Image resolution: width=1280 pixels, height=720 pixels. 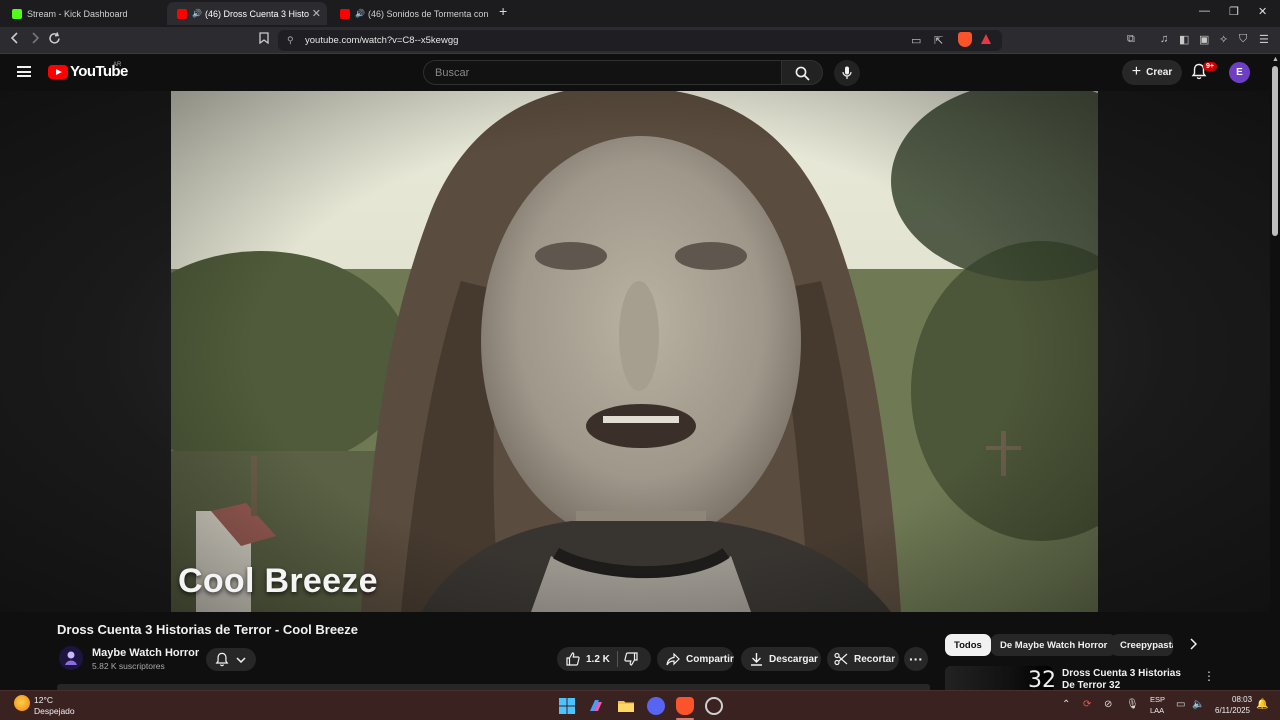 I want to click on discord-icon, so click(x=656, y=706).